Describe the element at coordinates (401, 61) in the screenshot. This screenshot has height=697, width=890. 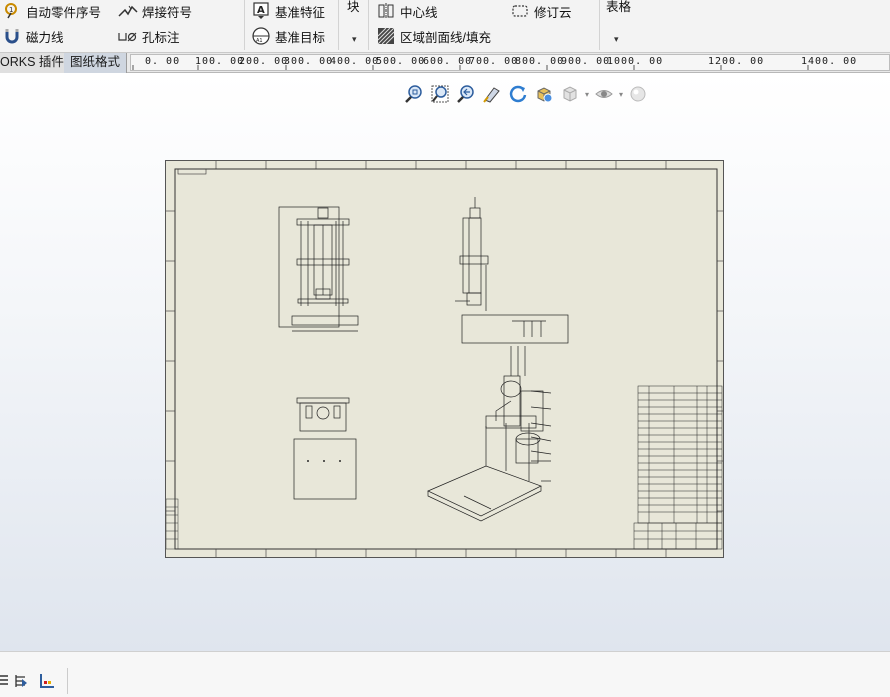
I see `ruler-tick-500: 500. 00` at that location.